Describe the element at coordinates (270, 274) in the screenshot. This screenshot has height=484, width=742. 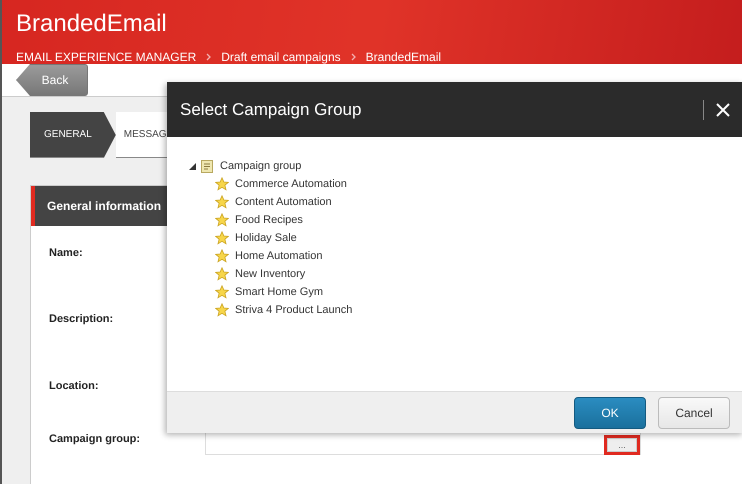
I see `tree-item: New Inventory` at that location.